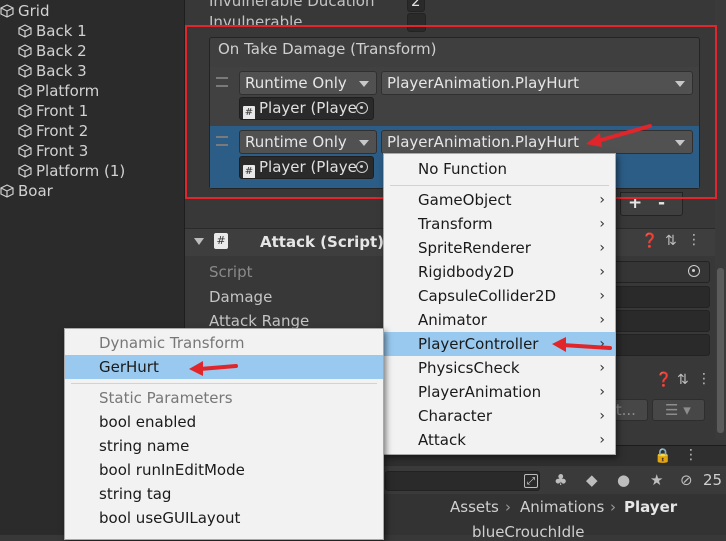  I want to click on menu-item-string-name: string name, so click(224, 446).